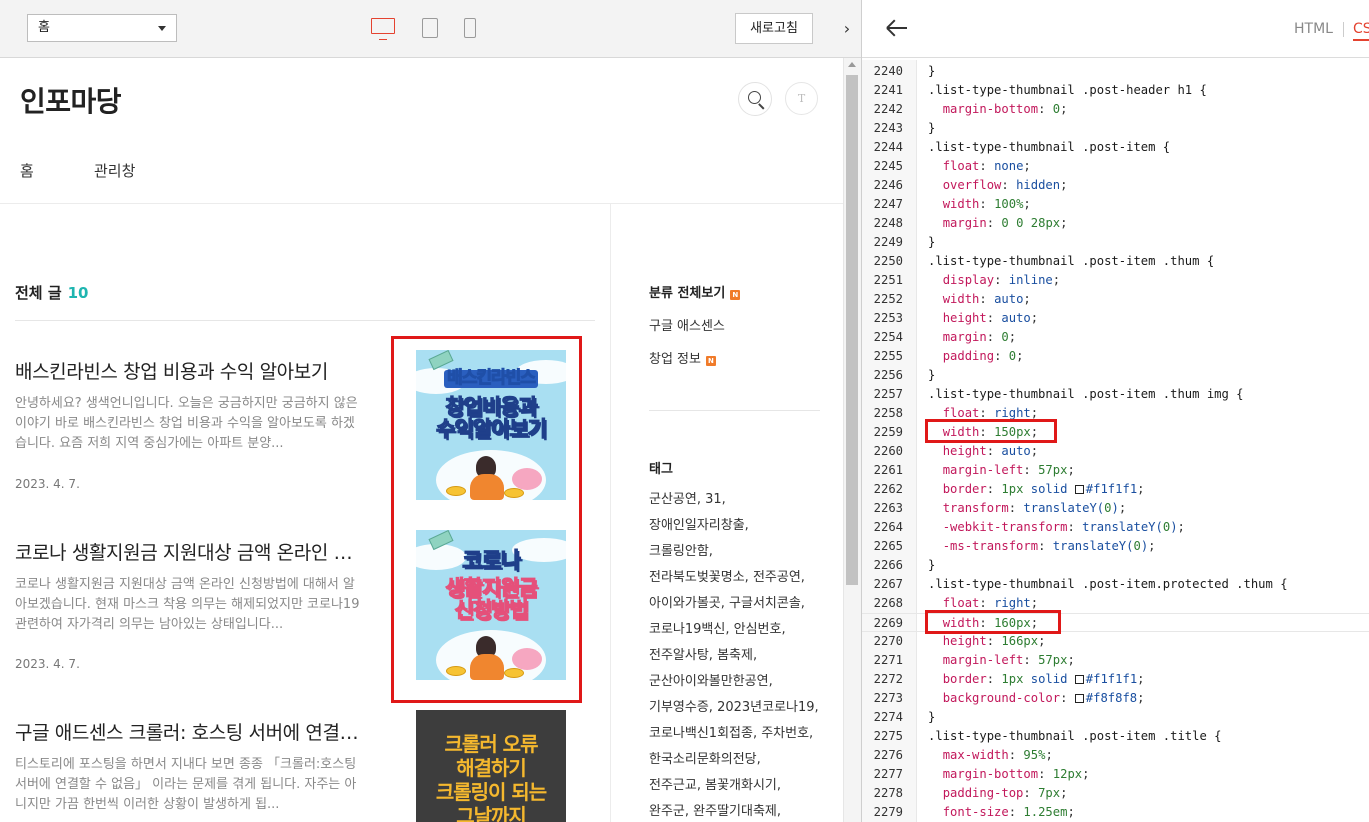  What do you see at coordinates (1115, 489) in the screenshot?
I see `code-line: 2262 border: 1px solid #f1f1f1;` at bounding box center [1115, 489].